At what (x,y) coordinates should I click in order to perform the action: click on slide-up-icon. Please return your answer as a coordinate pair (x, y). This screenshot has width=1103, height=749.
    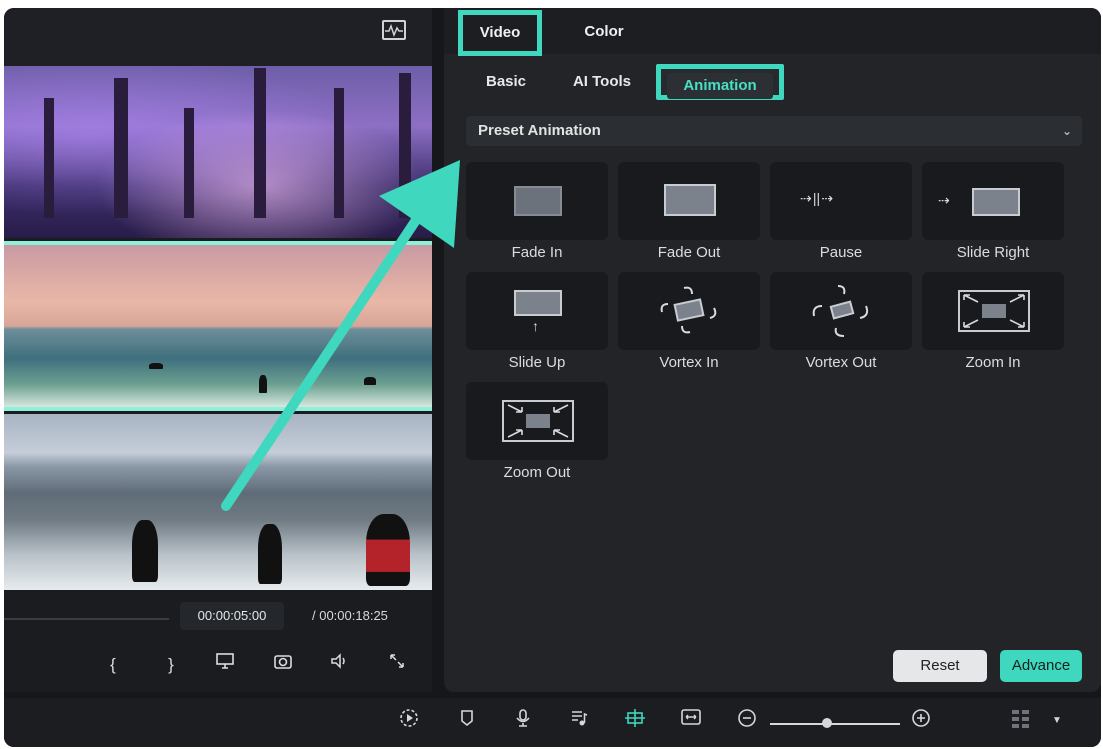
    Looking at the image, I should click on (538, 303).